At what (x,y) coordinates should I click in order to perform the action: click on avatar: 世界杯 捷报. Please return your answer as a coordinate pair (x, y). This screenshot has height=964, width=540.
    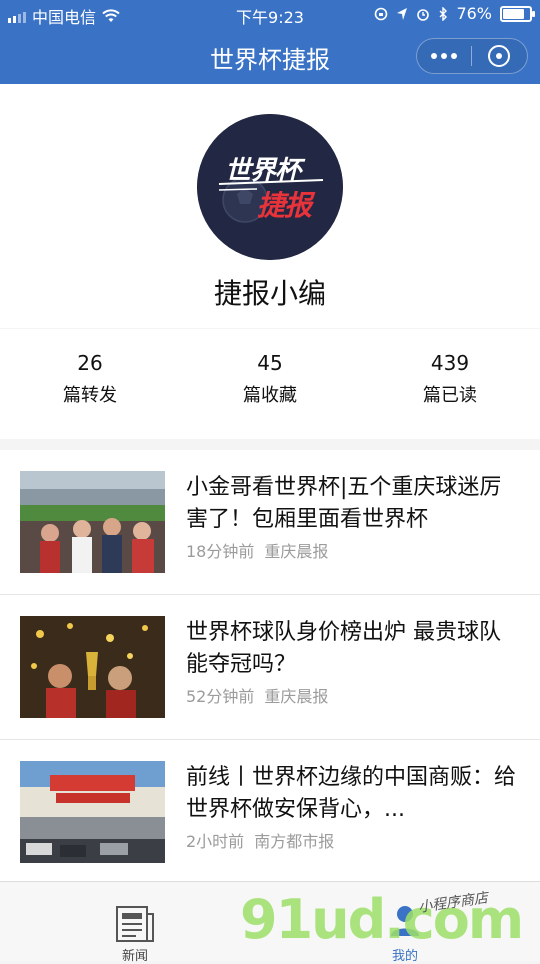
    Looking at the image, I should click on (270, 187).